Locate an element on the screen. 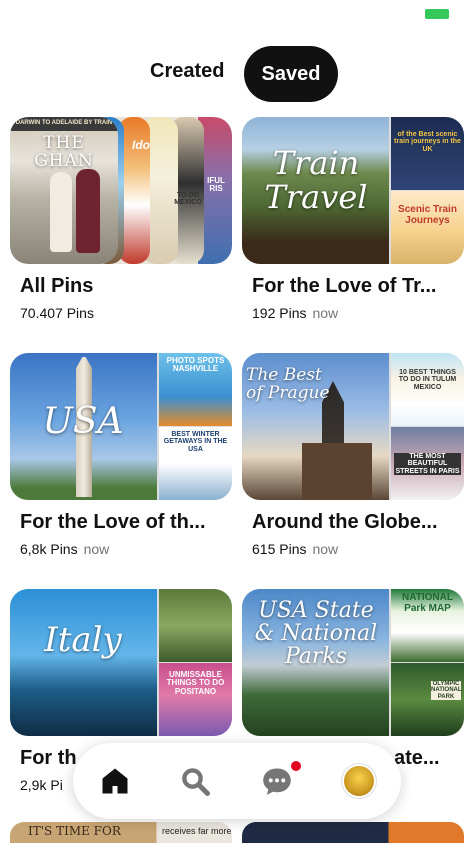  peek-text: IT'S TIME FOR is located at coordinates (74, 831).